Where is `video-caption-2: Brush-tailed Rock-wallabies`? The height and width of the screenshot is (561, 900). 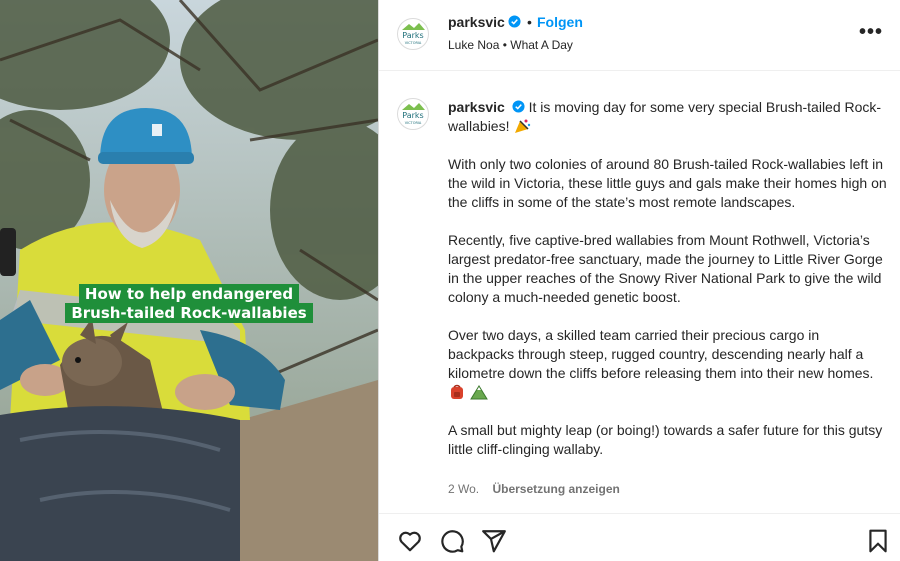 video-caption-2: Brush-tailed Rock-wallabies is located at coordinates (189, 313).